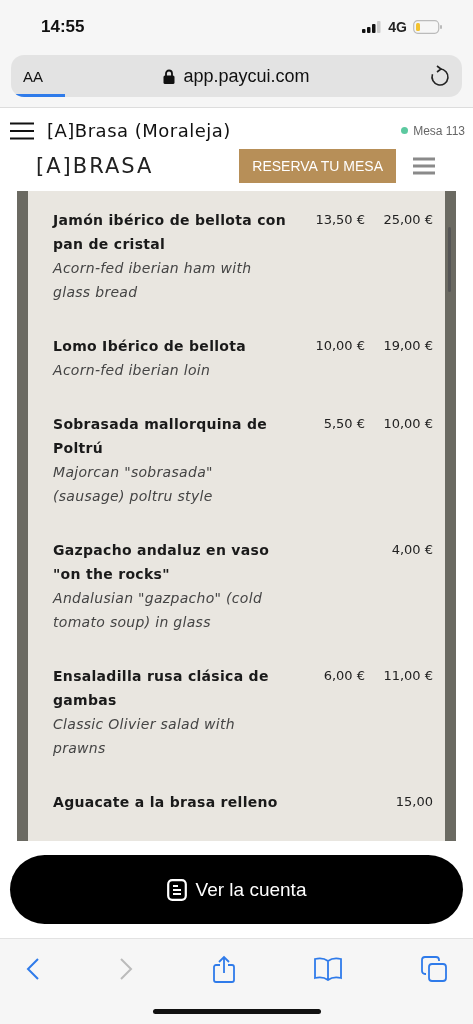  Describe the element at coordinates (169, 76) in the screenshot. I see `lock-icon` at that location.